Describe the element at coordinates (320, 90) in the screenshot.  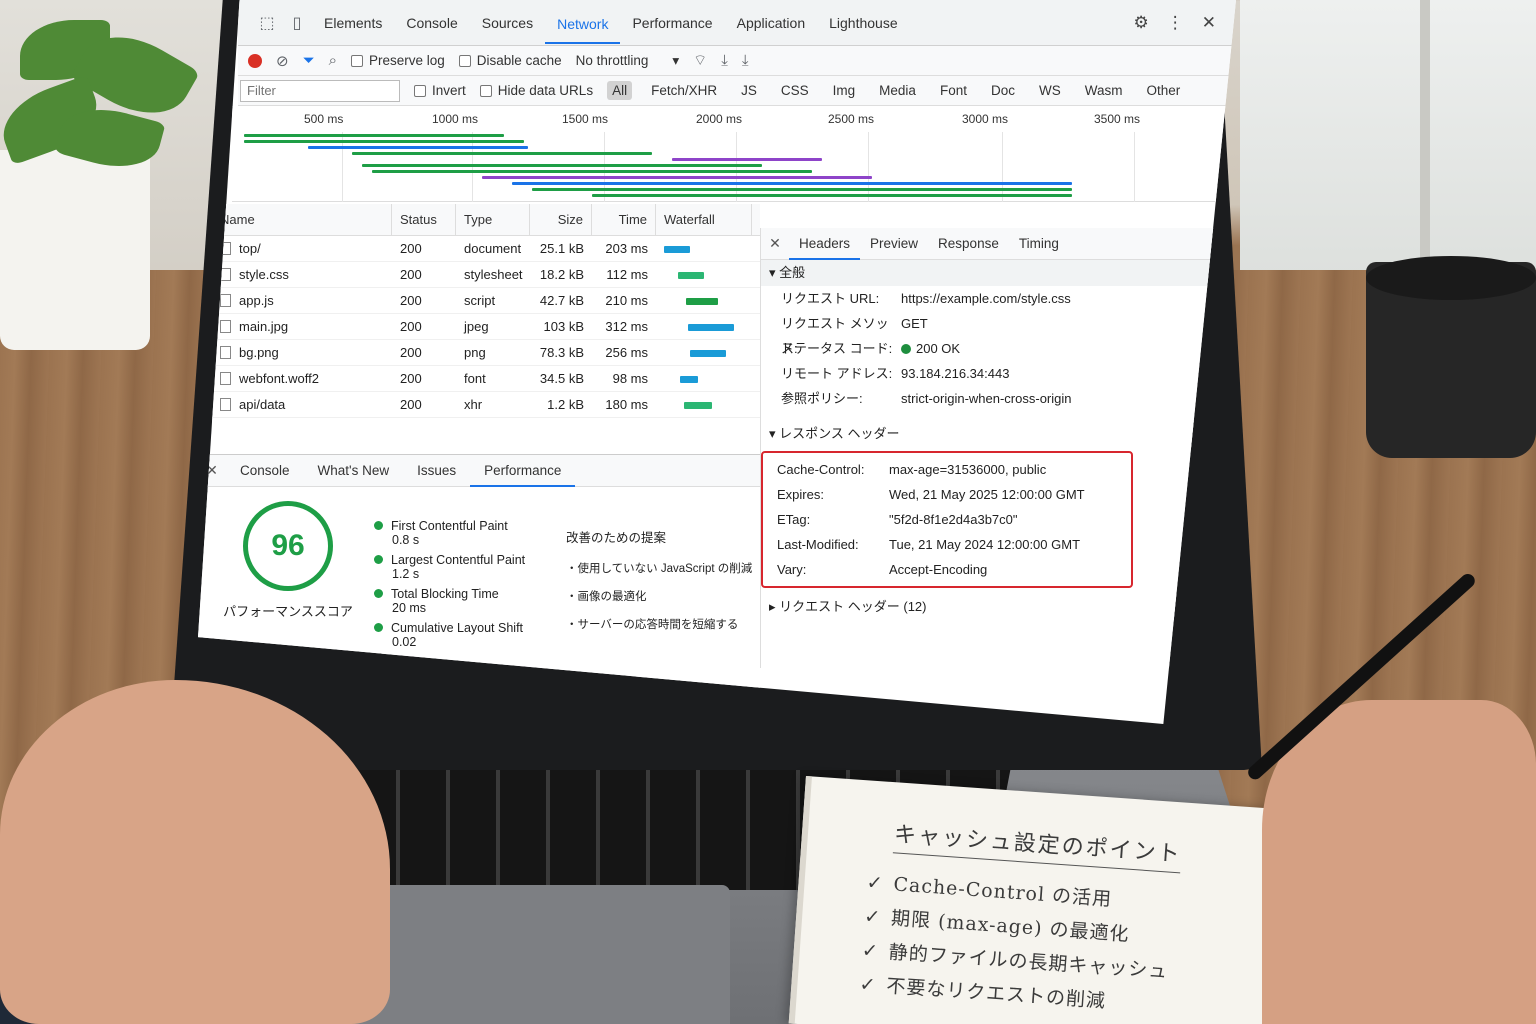
I see `filter-input` at that location.